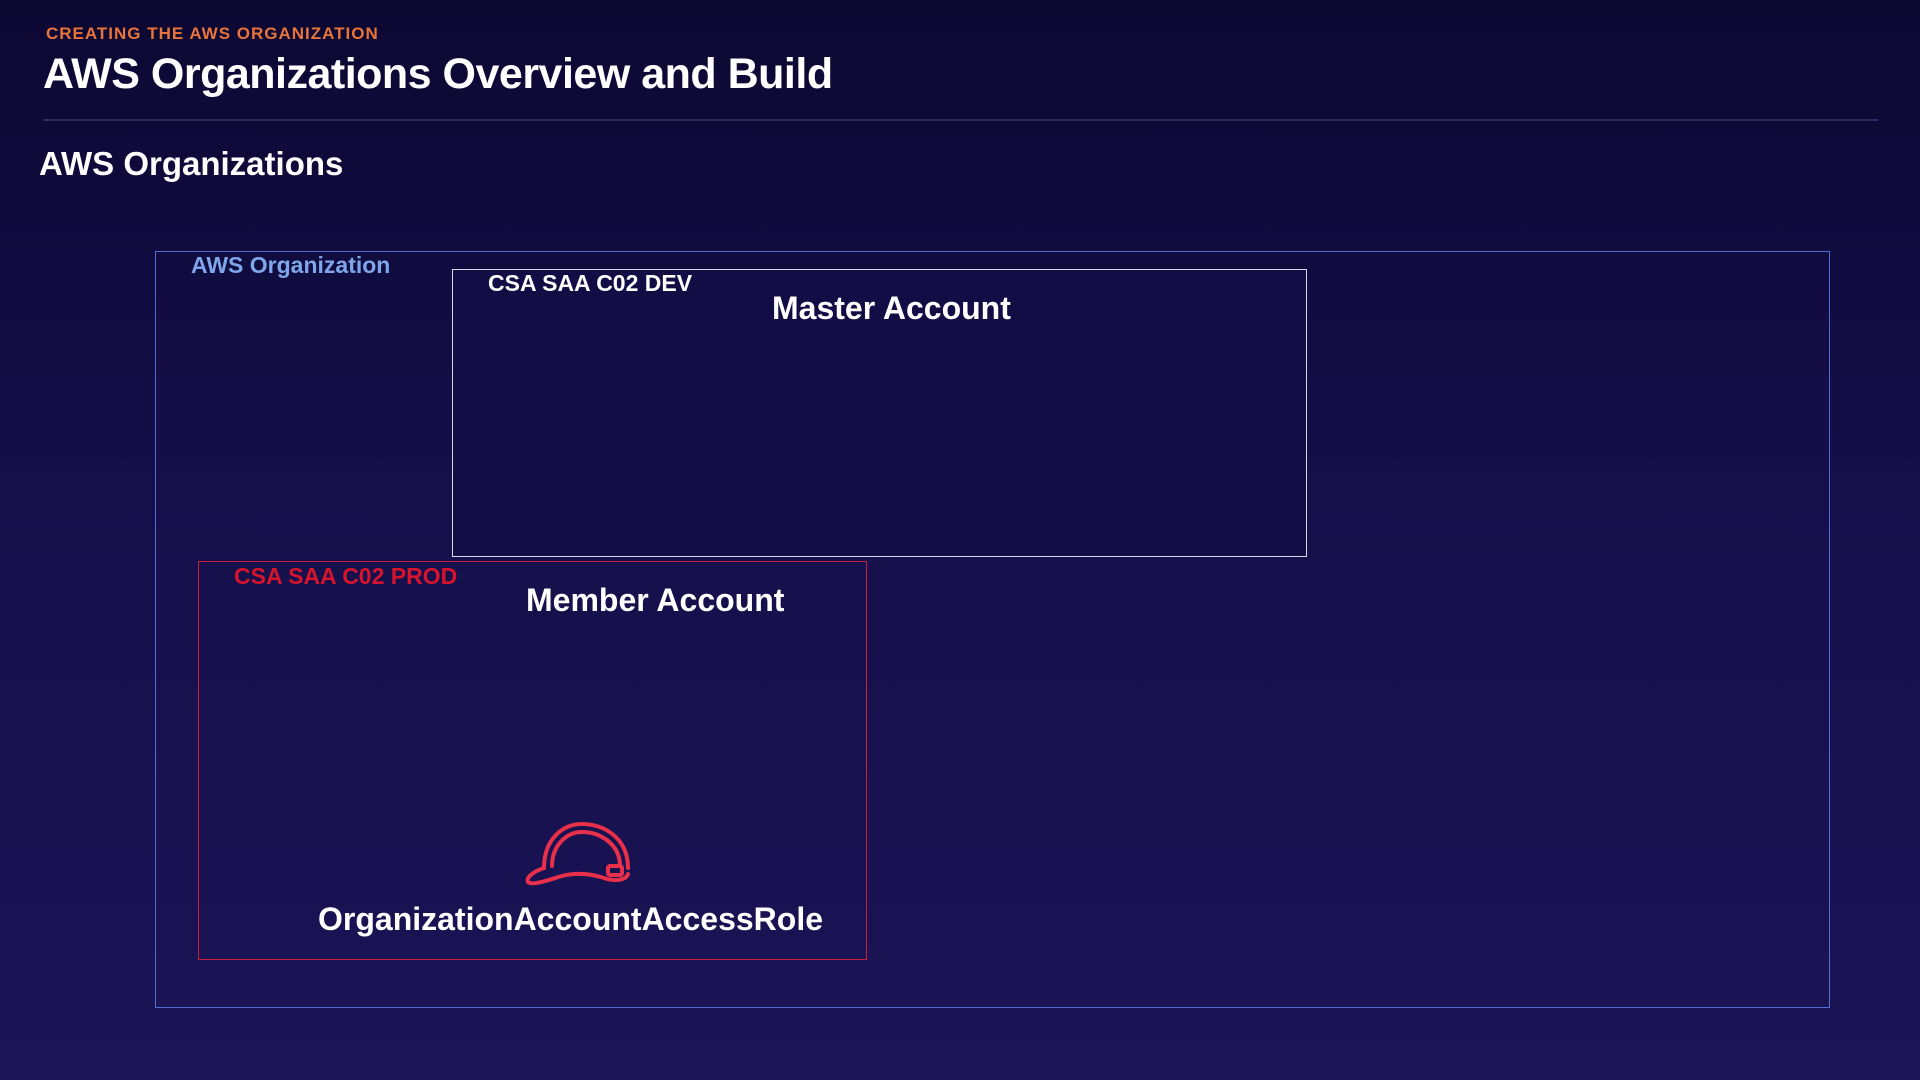  Describe the element at coordinates (655, 600) in the screenshot. I see `member-account-title: Member Account` at that location.